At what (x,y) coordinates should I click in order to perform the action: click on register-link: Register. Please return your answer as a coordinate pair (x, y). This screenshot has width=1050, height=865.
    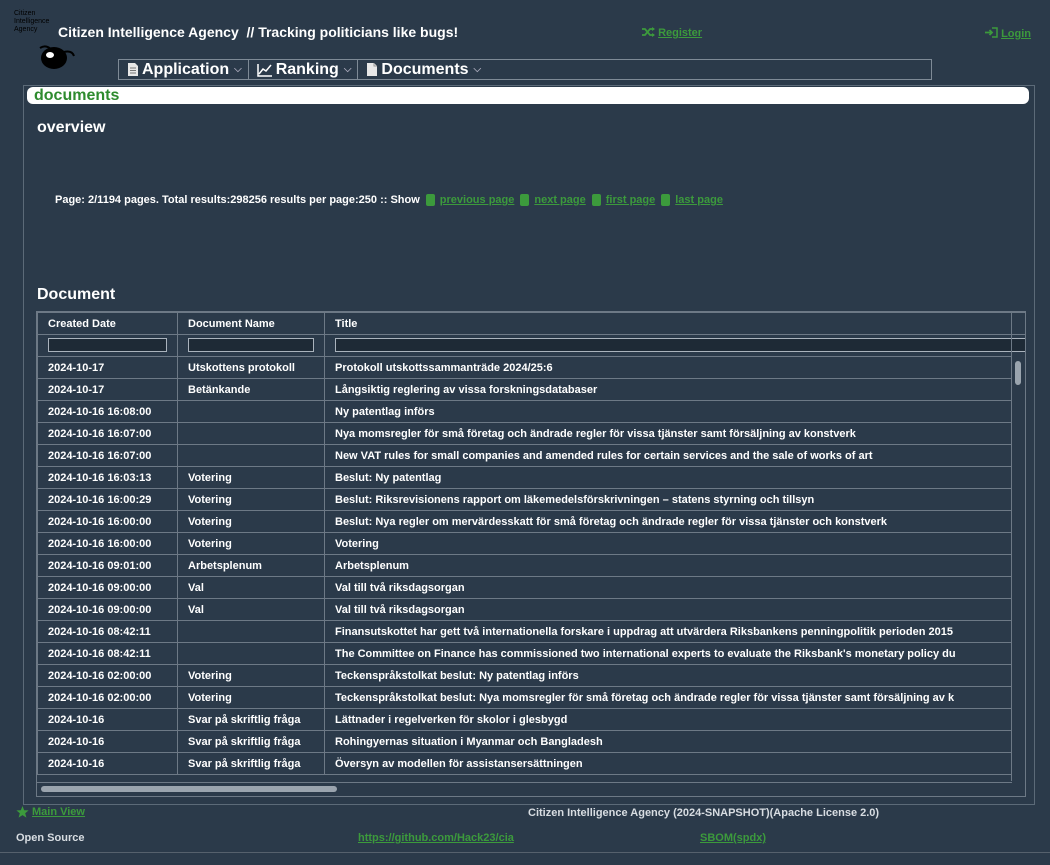
    Looking at the image, I should click on (672, 33).